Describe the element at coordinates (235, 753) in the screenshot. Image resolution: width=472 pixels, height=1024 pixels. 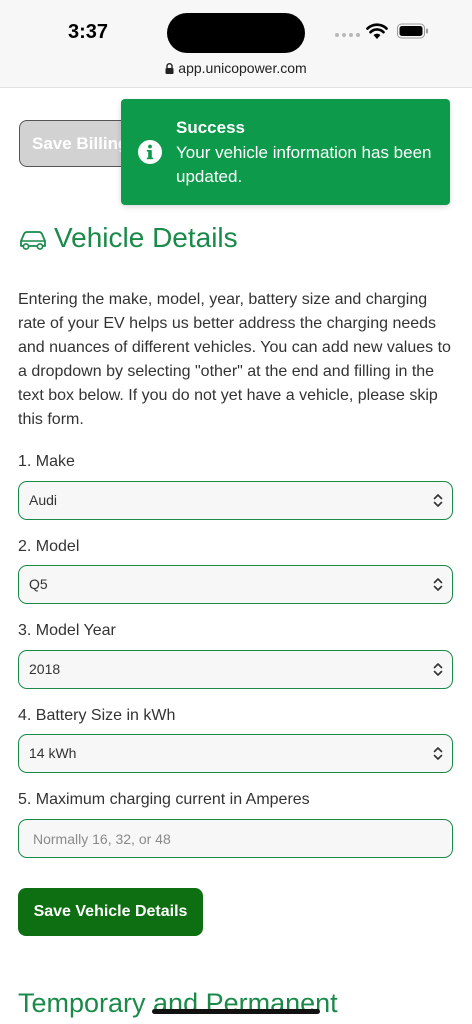
I see `battery-size-select: 14 kWh` at that location.